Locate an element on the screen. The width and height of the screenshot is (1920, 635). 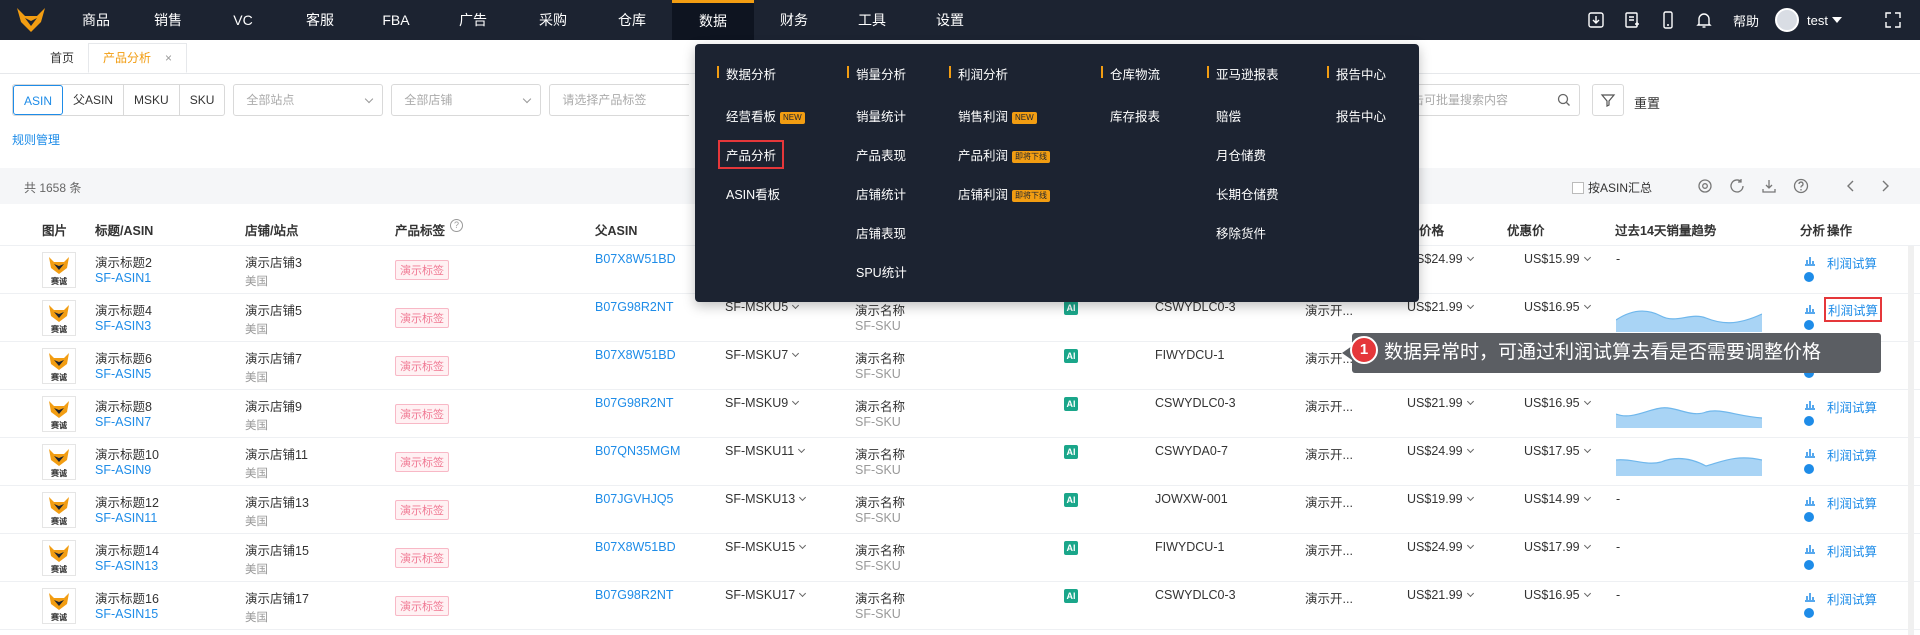
menu-item: 报告中心 is located at coordinates (1361, 115).